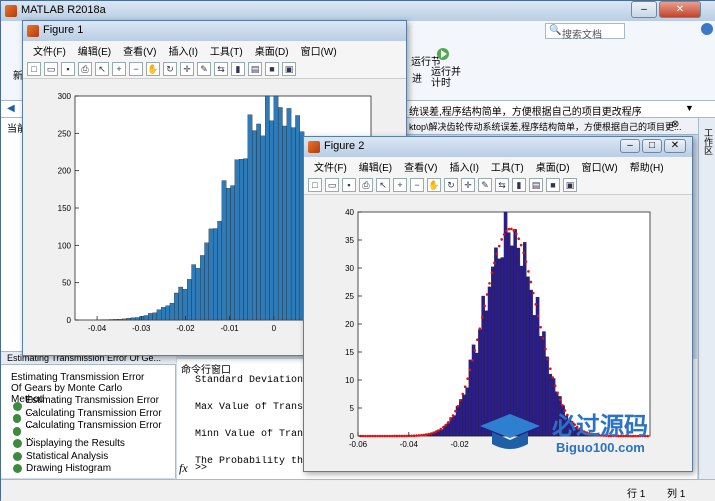  Describe the element at coordinates (319, 50) in the screenshot. I see `figure-1-menu-item-6: 窗口(W)` at that location.